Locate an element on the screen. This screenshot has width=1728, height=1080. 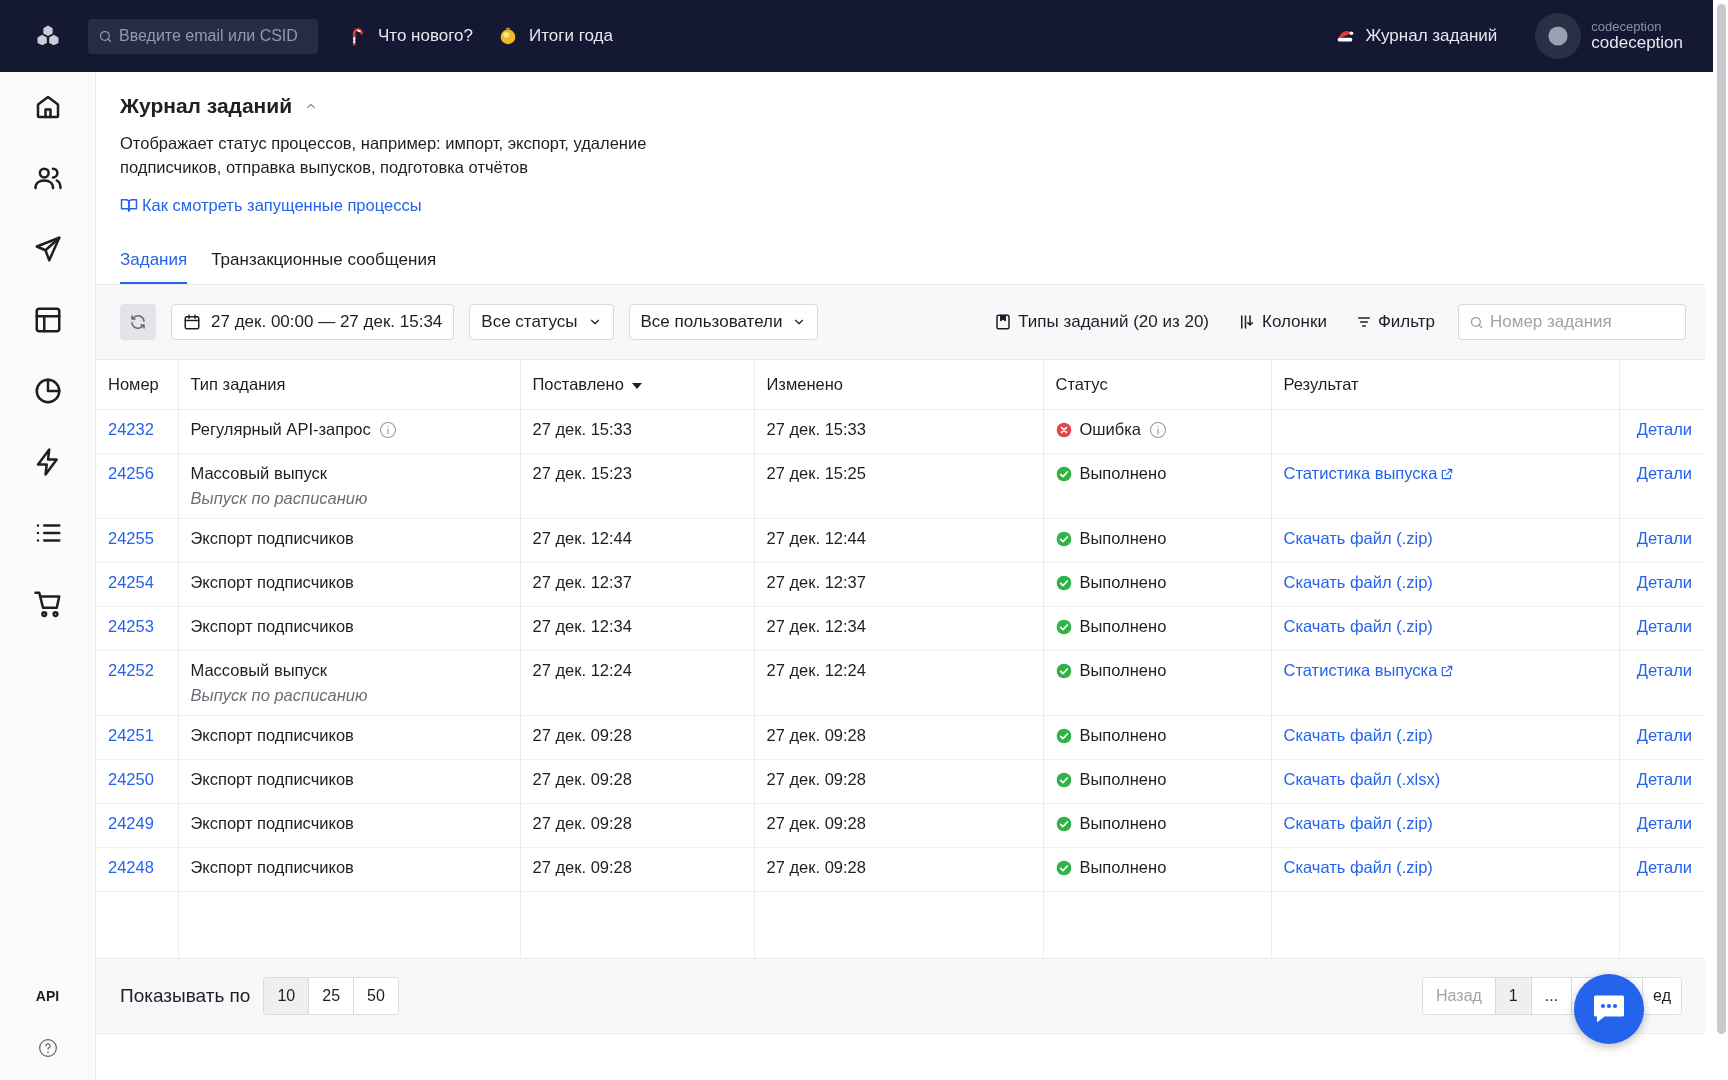
created-time: 27 дек. 12:37 is located at coordinates (582, 582).